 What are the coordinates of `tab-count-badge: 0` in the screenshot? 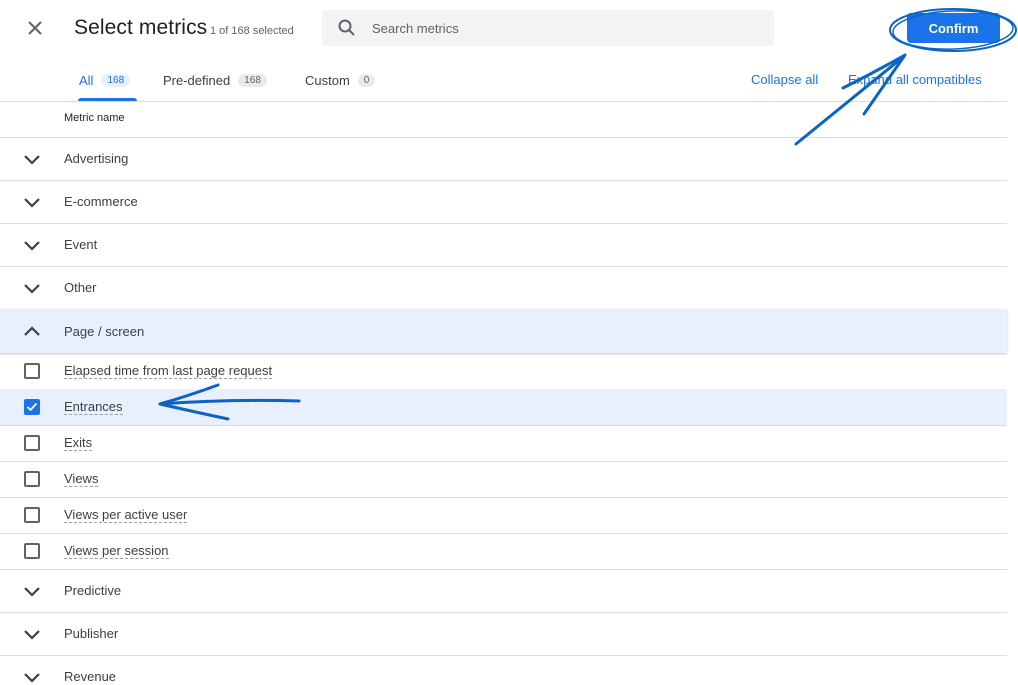 It's located at (366, 80).